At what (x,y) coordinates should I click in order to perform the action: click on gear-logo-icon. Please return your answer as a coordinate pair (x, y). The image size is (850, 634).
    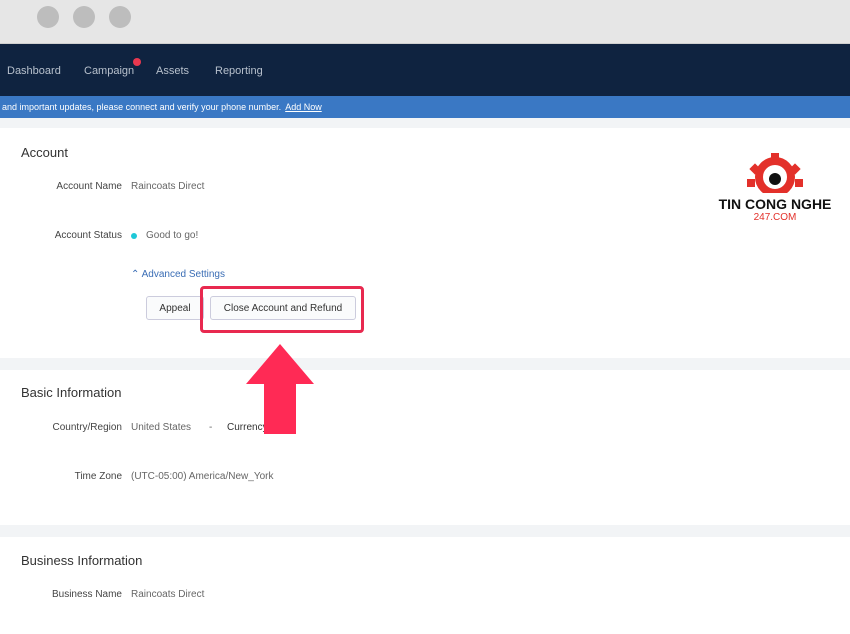
    Looking at the image, I should click on (775, 175).